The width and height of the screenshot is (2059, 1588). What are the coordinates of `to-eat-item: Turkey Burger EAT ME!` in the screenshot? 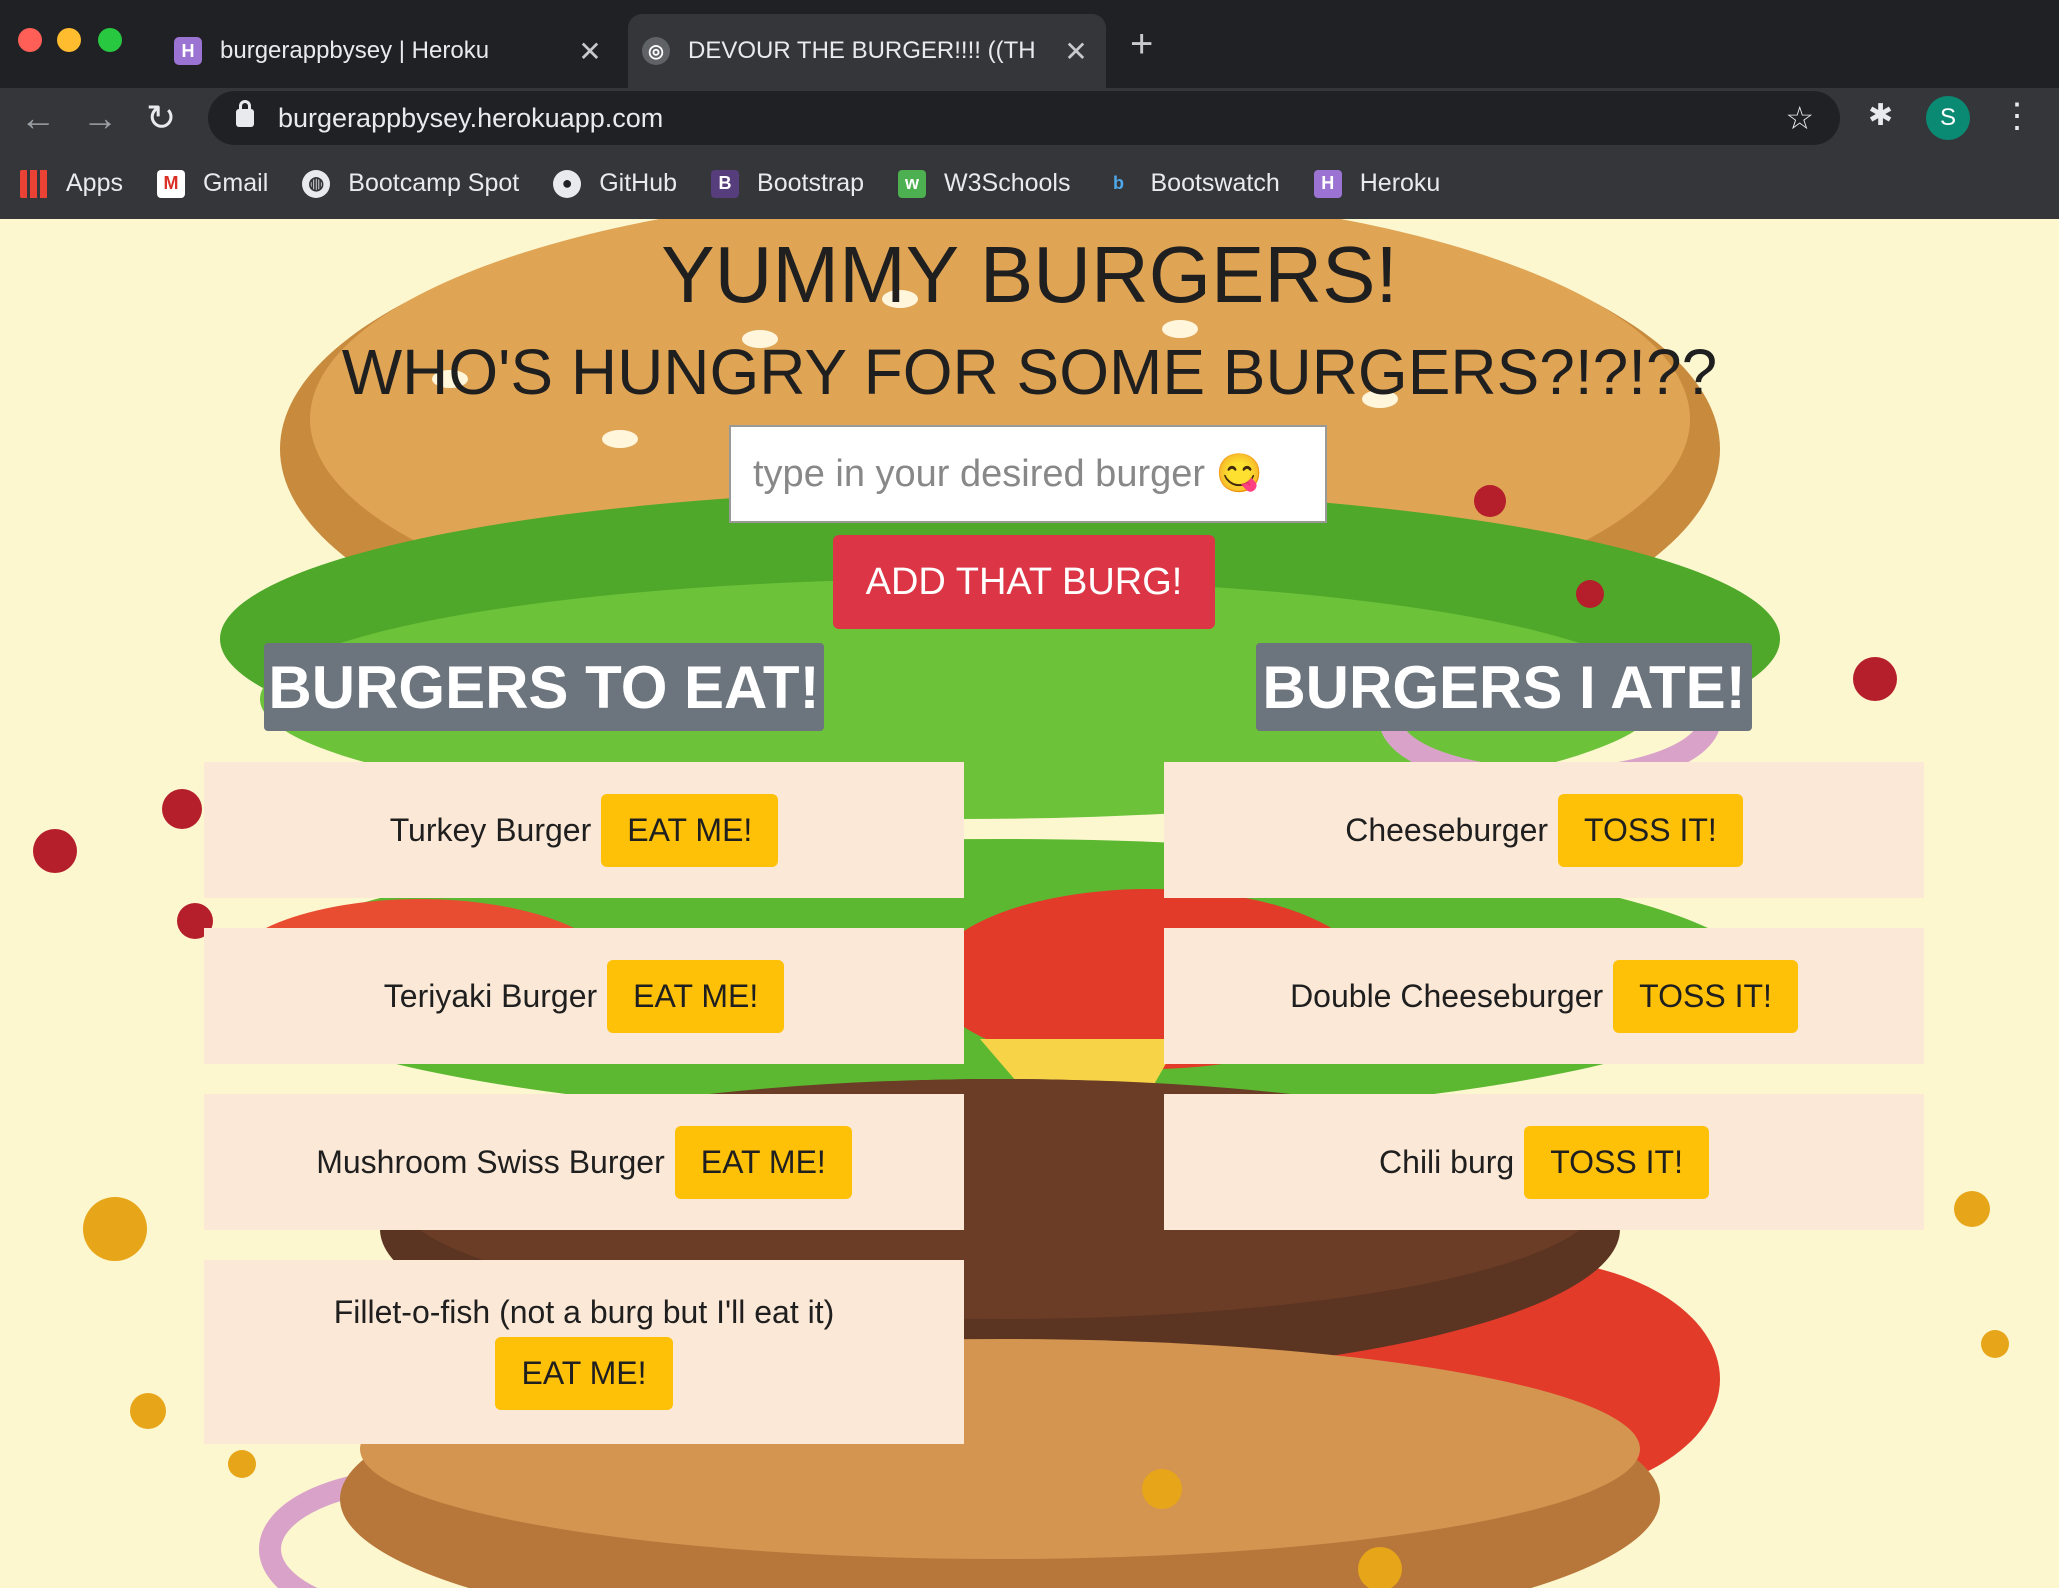 It's located at (584, 830).